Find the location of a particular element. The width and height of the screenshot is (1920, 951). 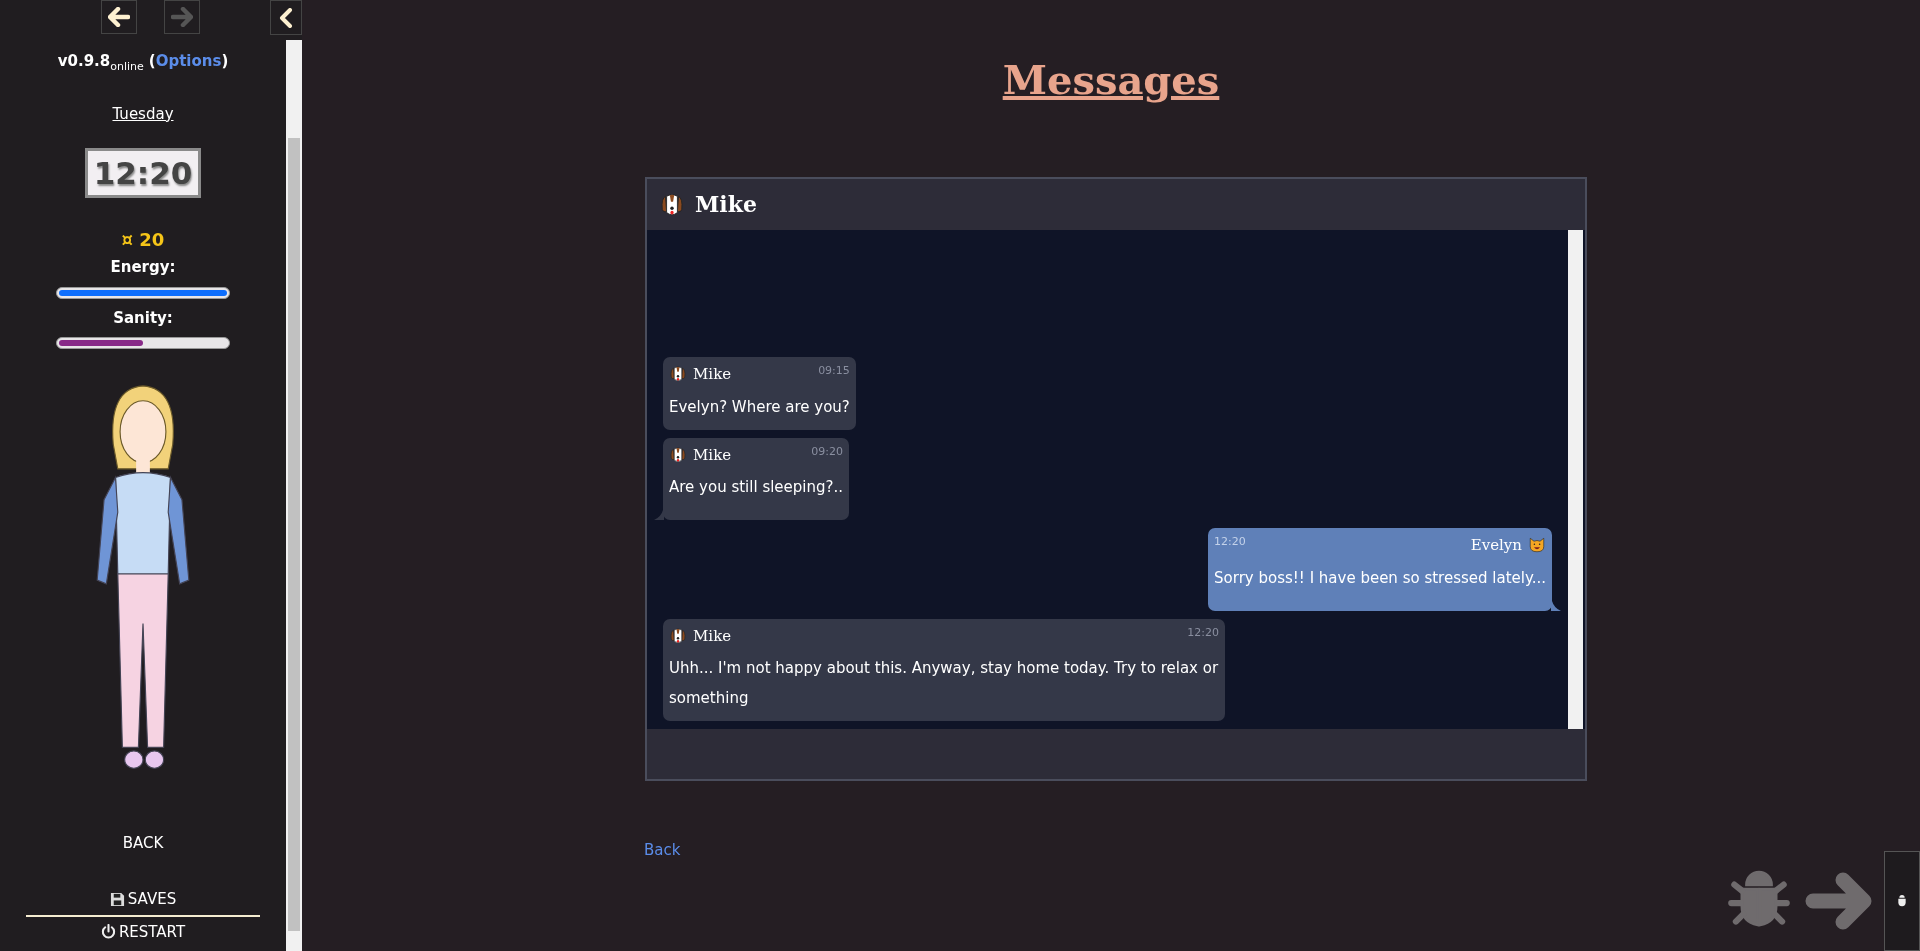

menu-item: BACK is located at coordinates (143, 843).